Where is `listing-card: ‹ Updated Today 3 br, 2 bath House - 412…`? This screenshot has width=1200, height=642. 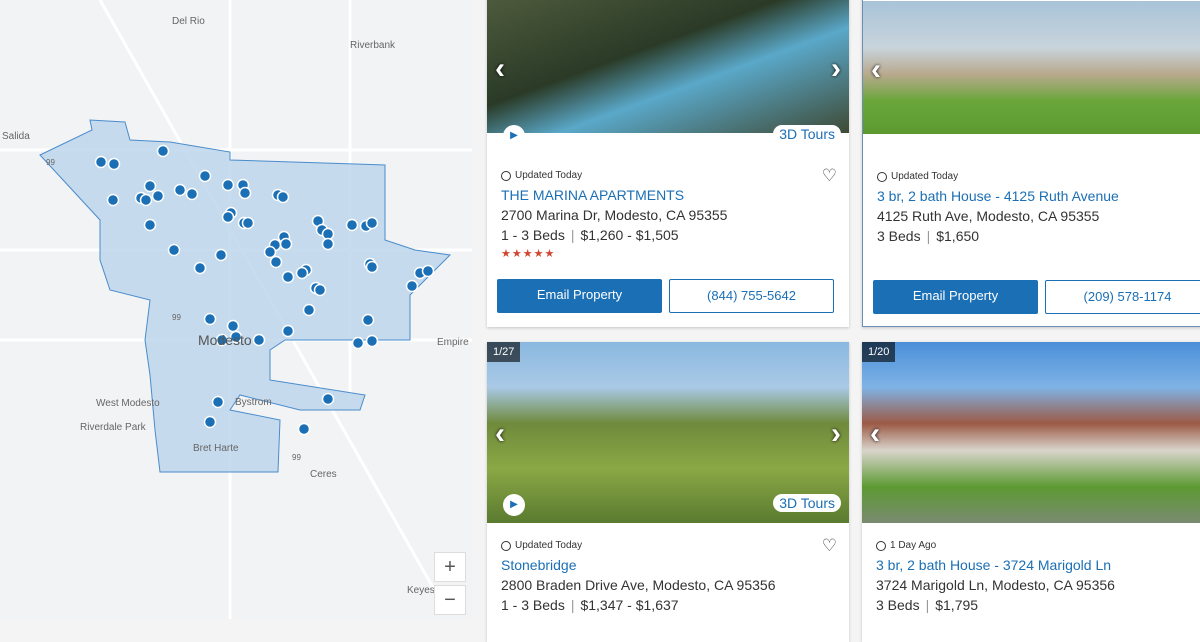
listing-card: ‹ Updated Today 3 br, 2 bath House - 412… is located at coordinates (1031, 163).